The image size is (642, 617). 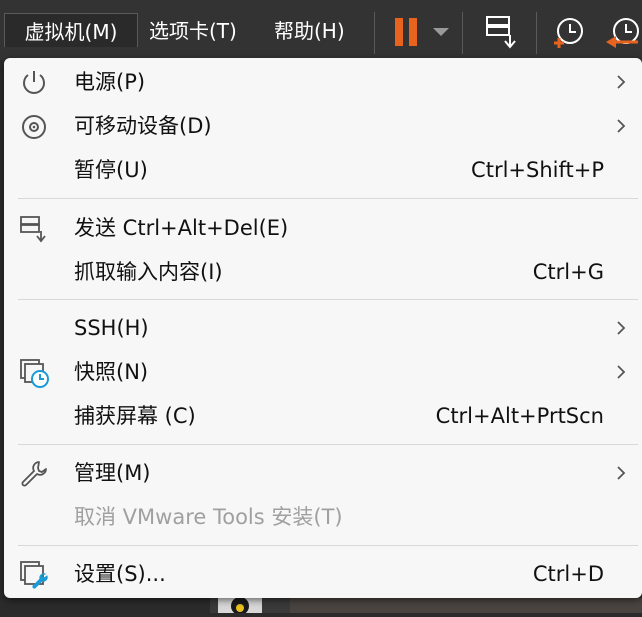 What do you see at coordinates (441, 32) in the screenshot?
I see `dropdown-arrow-icon` at bounding box center [441, 32].